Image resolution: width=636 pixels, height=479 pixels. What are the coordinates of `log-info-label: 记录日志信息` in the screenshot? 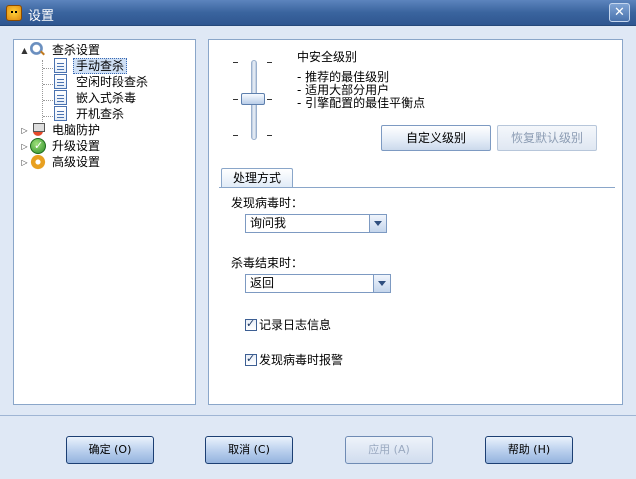 It's located at (295, 325).